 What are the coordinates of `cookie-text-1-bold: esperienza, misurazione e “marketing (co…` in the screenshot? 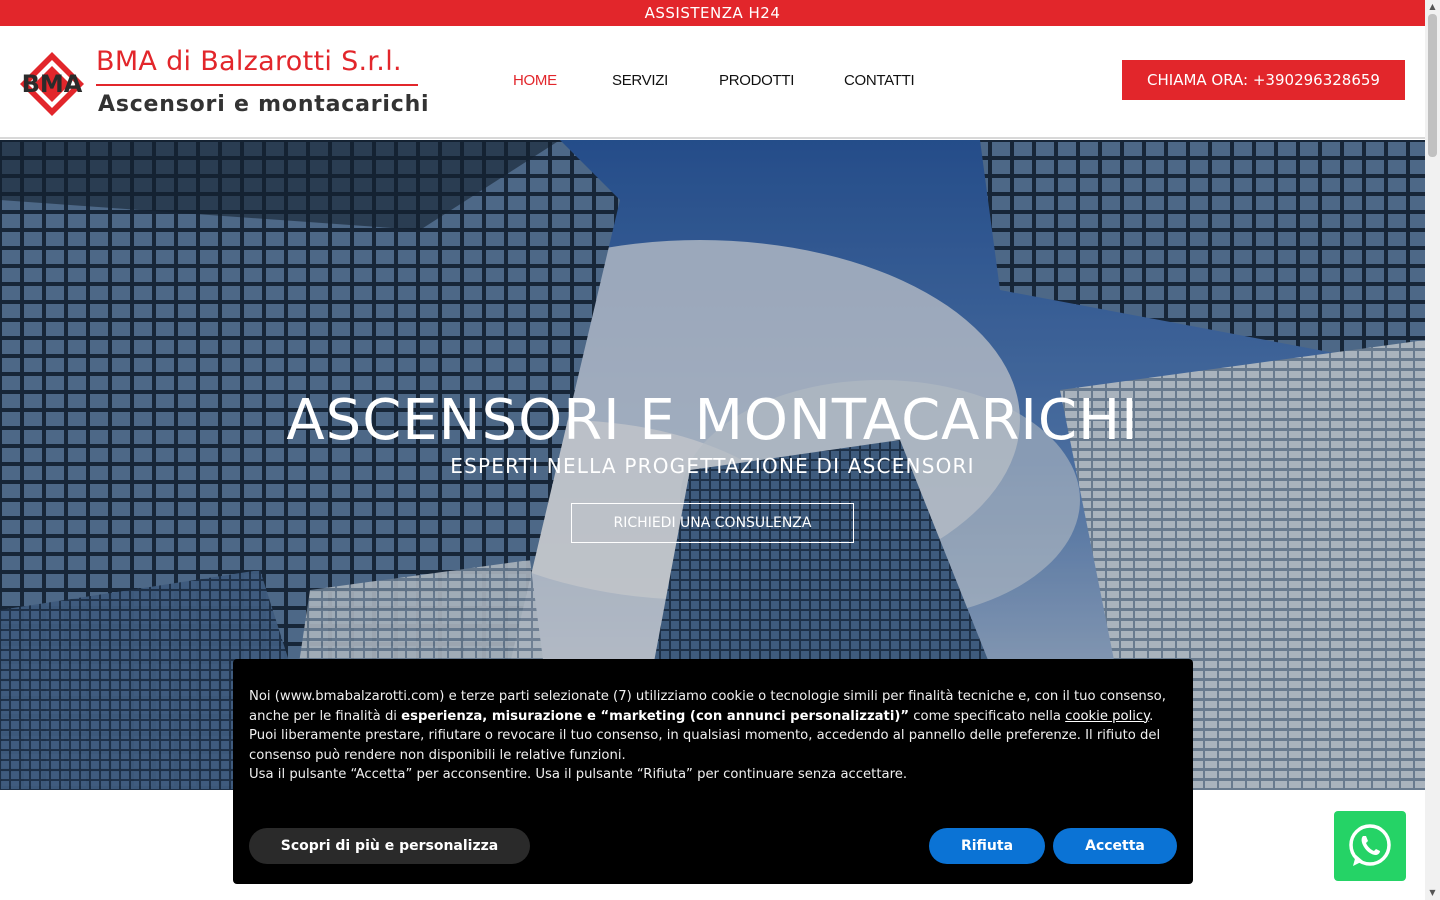 It's located at (655, 716).